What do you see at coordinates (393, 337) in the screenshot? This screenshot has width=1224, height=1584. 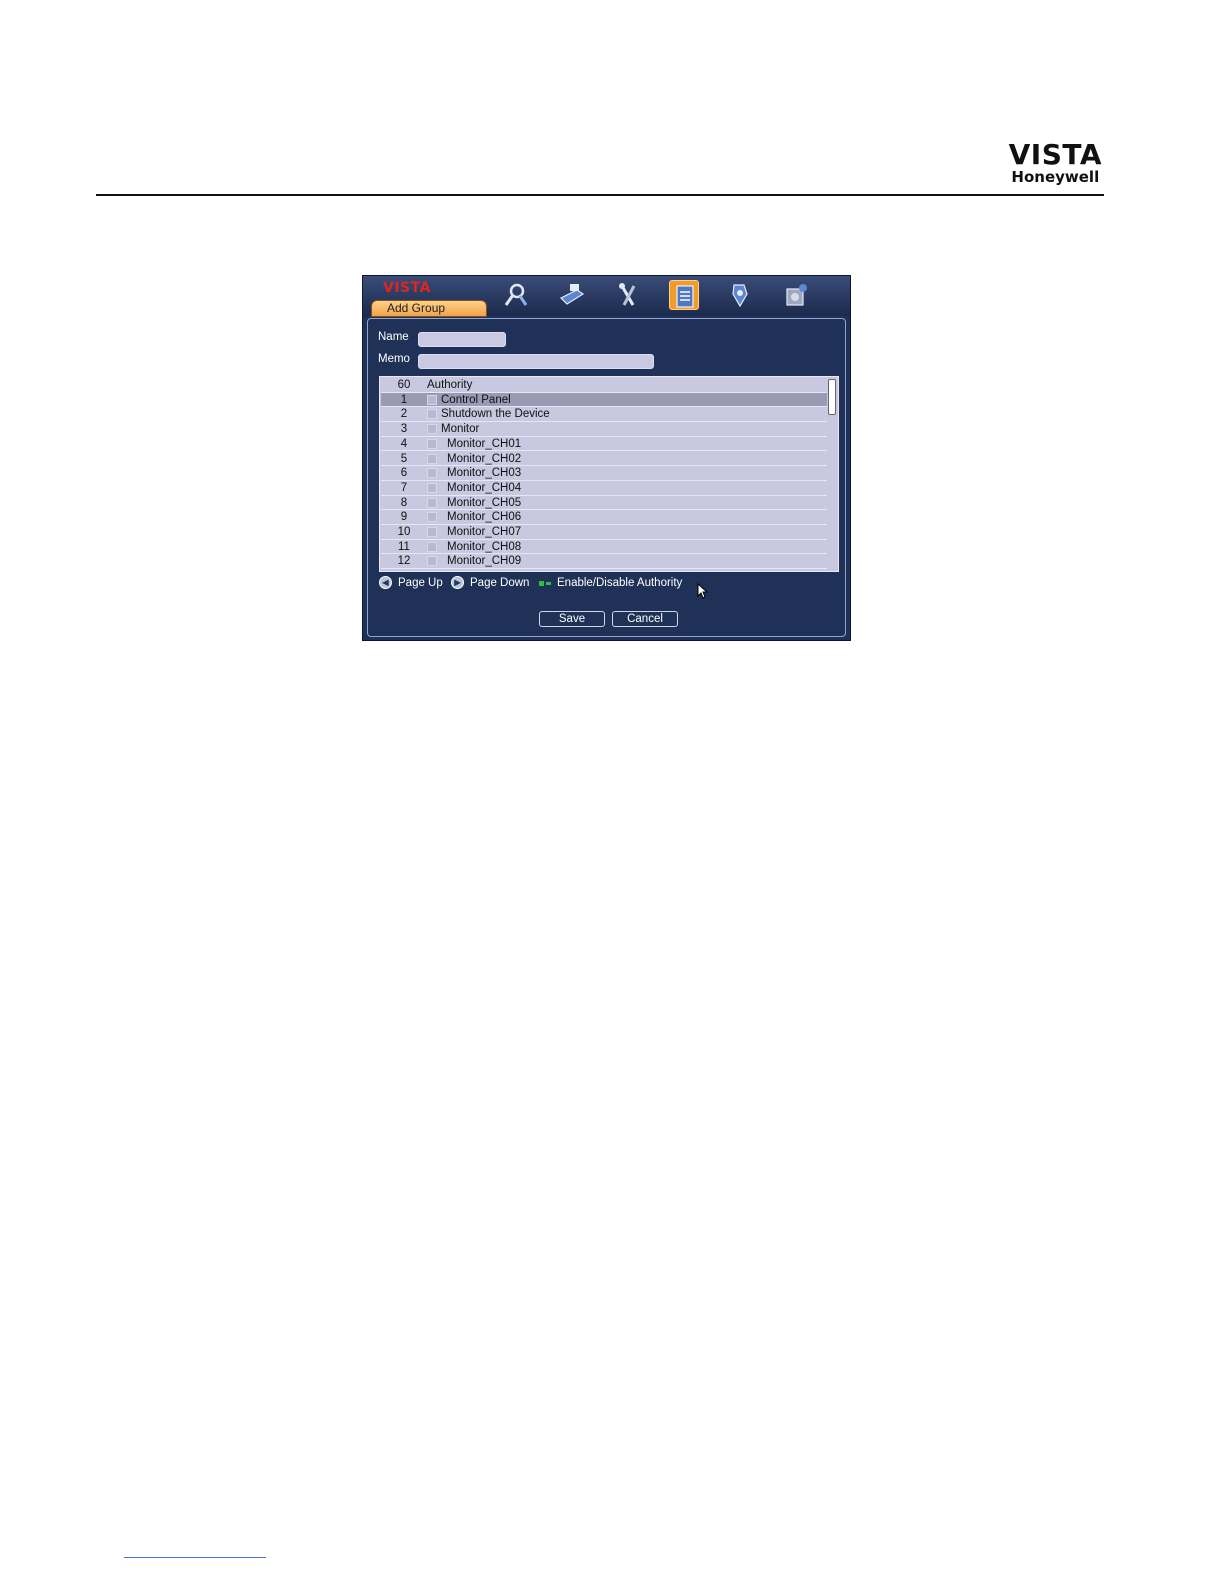 I see `name-label: Name` at bounding box center [393, 337].